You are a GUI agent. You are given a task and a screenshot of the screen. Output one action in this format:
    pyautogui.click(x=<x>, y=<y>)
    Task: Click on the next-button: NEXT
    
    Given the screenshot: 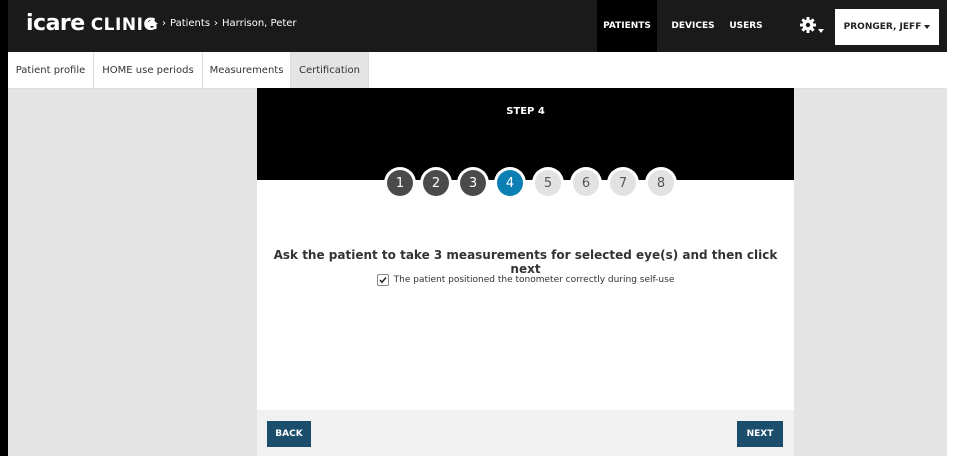 What is the action you would take?
    pyautogui.click(x=760, y=434)
    